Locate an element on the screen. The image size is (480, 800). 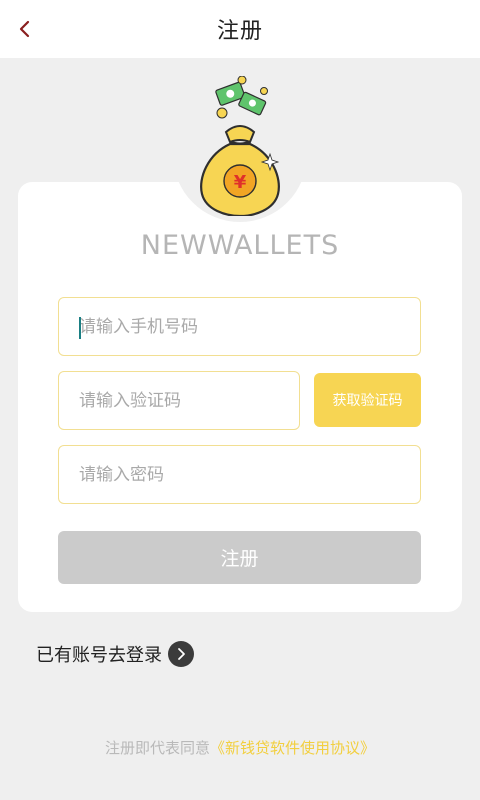
page-title: 注册 is located at coordinates (239, 31).